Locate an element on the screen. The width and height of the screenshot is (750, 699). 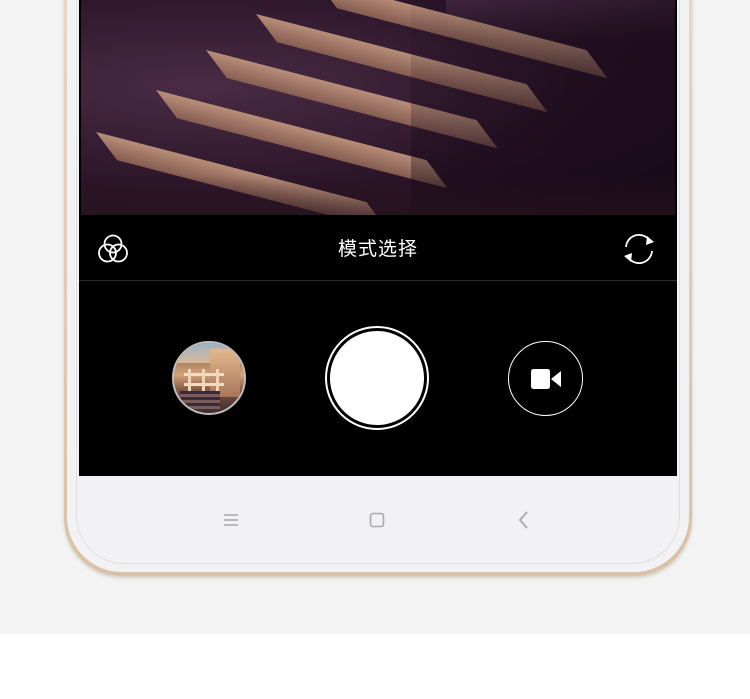
mode-bar: 模式选择 is located at coordinates (378, 248).